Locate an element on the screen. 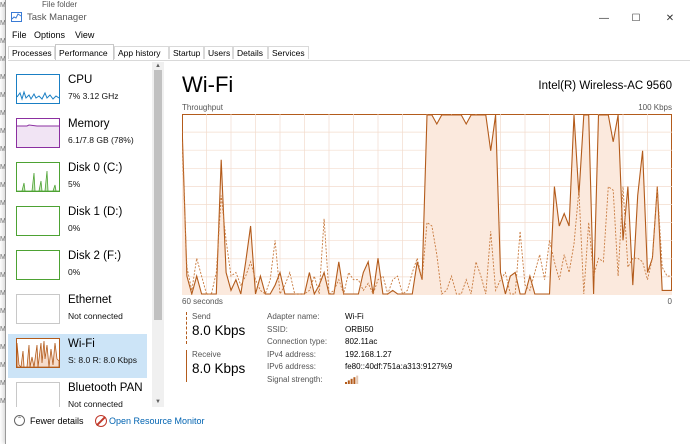 The height and width of the screenshot is (444, 690). tab-app-history: App history is located at coordinates (141, 52).